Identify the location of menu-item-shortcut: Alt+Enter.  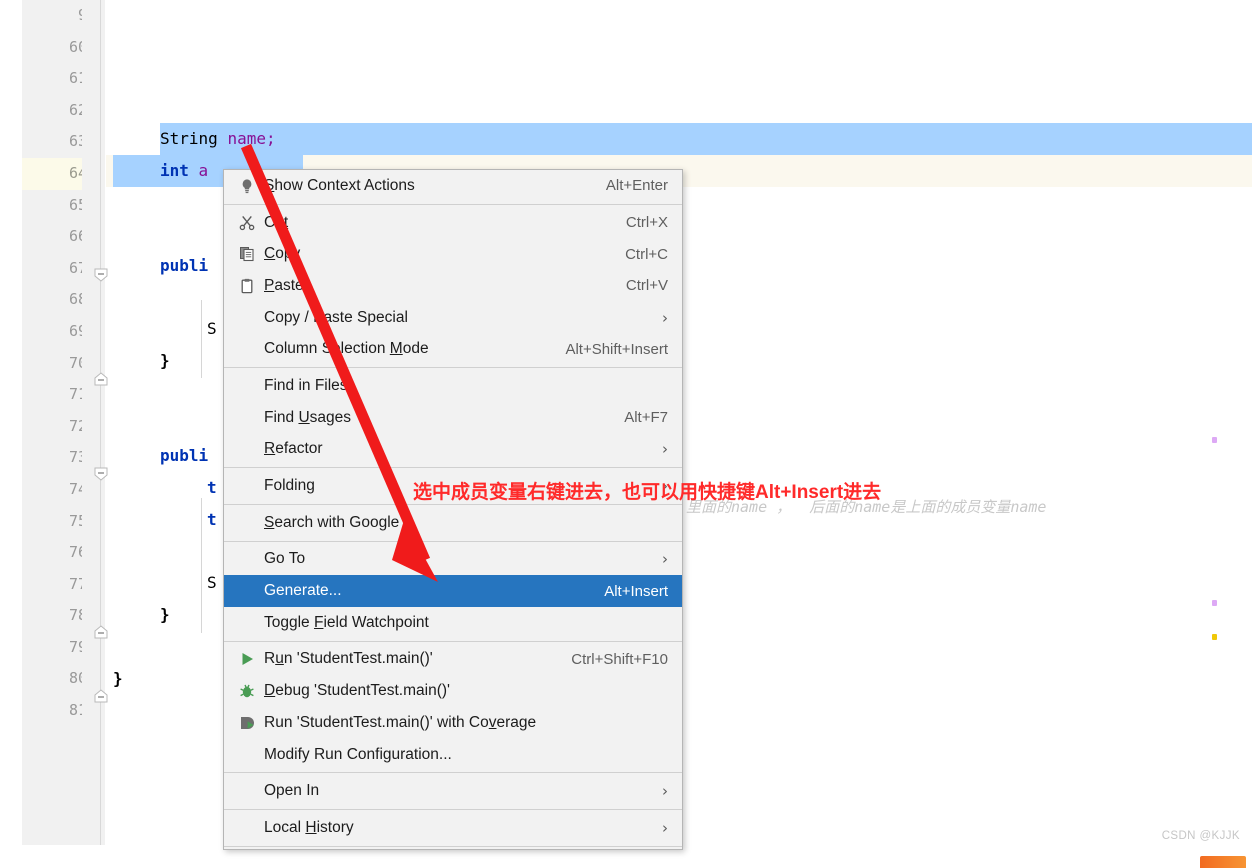
(636, 186).